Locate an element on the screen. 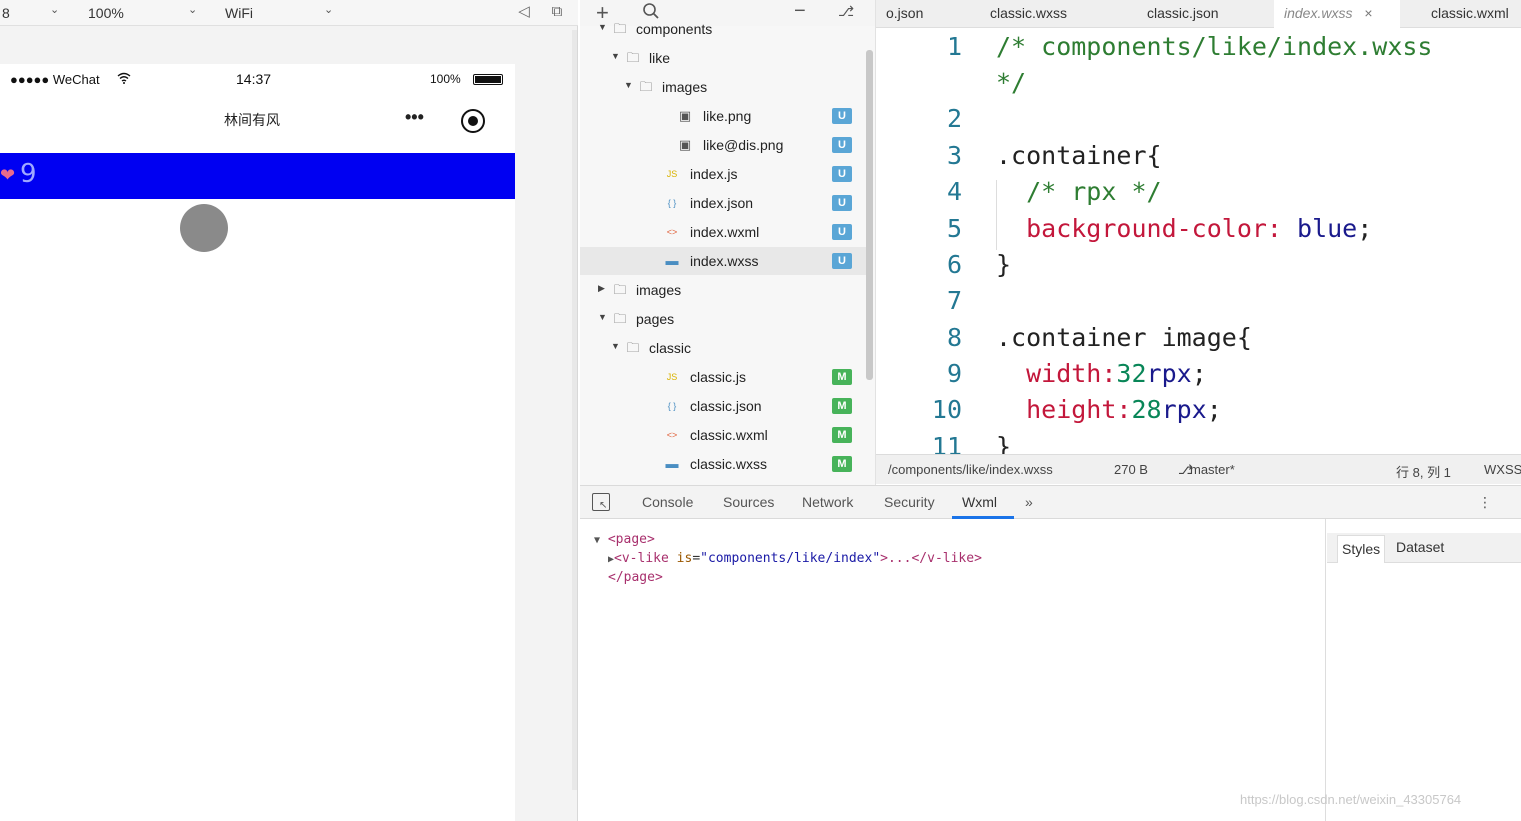 Image resolution: width=1521 pixels, height=821 pixels. tab-security: Security is located at coordinates (909, 502).